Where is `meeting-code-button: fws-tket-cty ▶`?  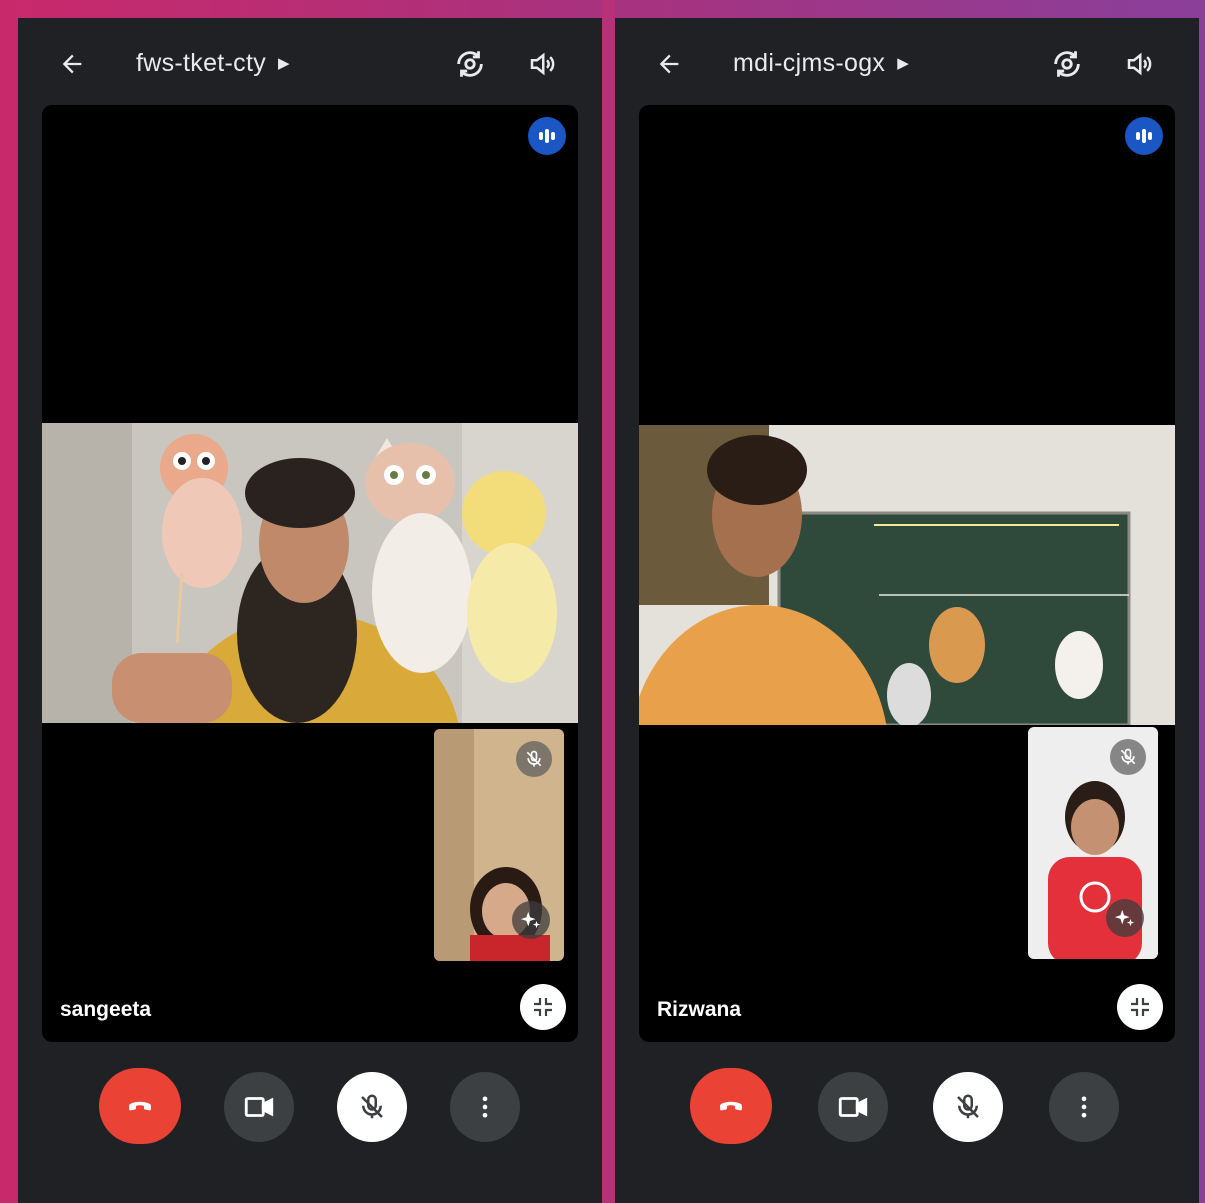 meeting-code-button: fws-tket-cty ▶ is located at coordinates (213, 63).